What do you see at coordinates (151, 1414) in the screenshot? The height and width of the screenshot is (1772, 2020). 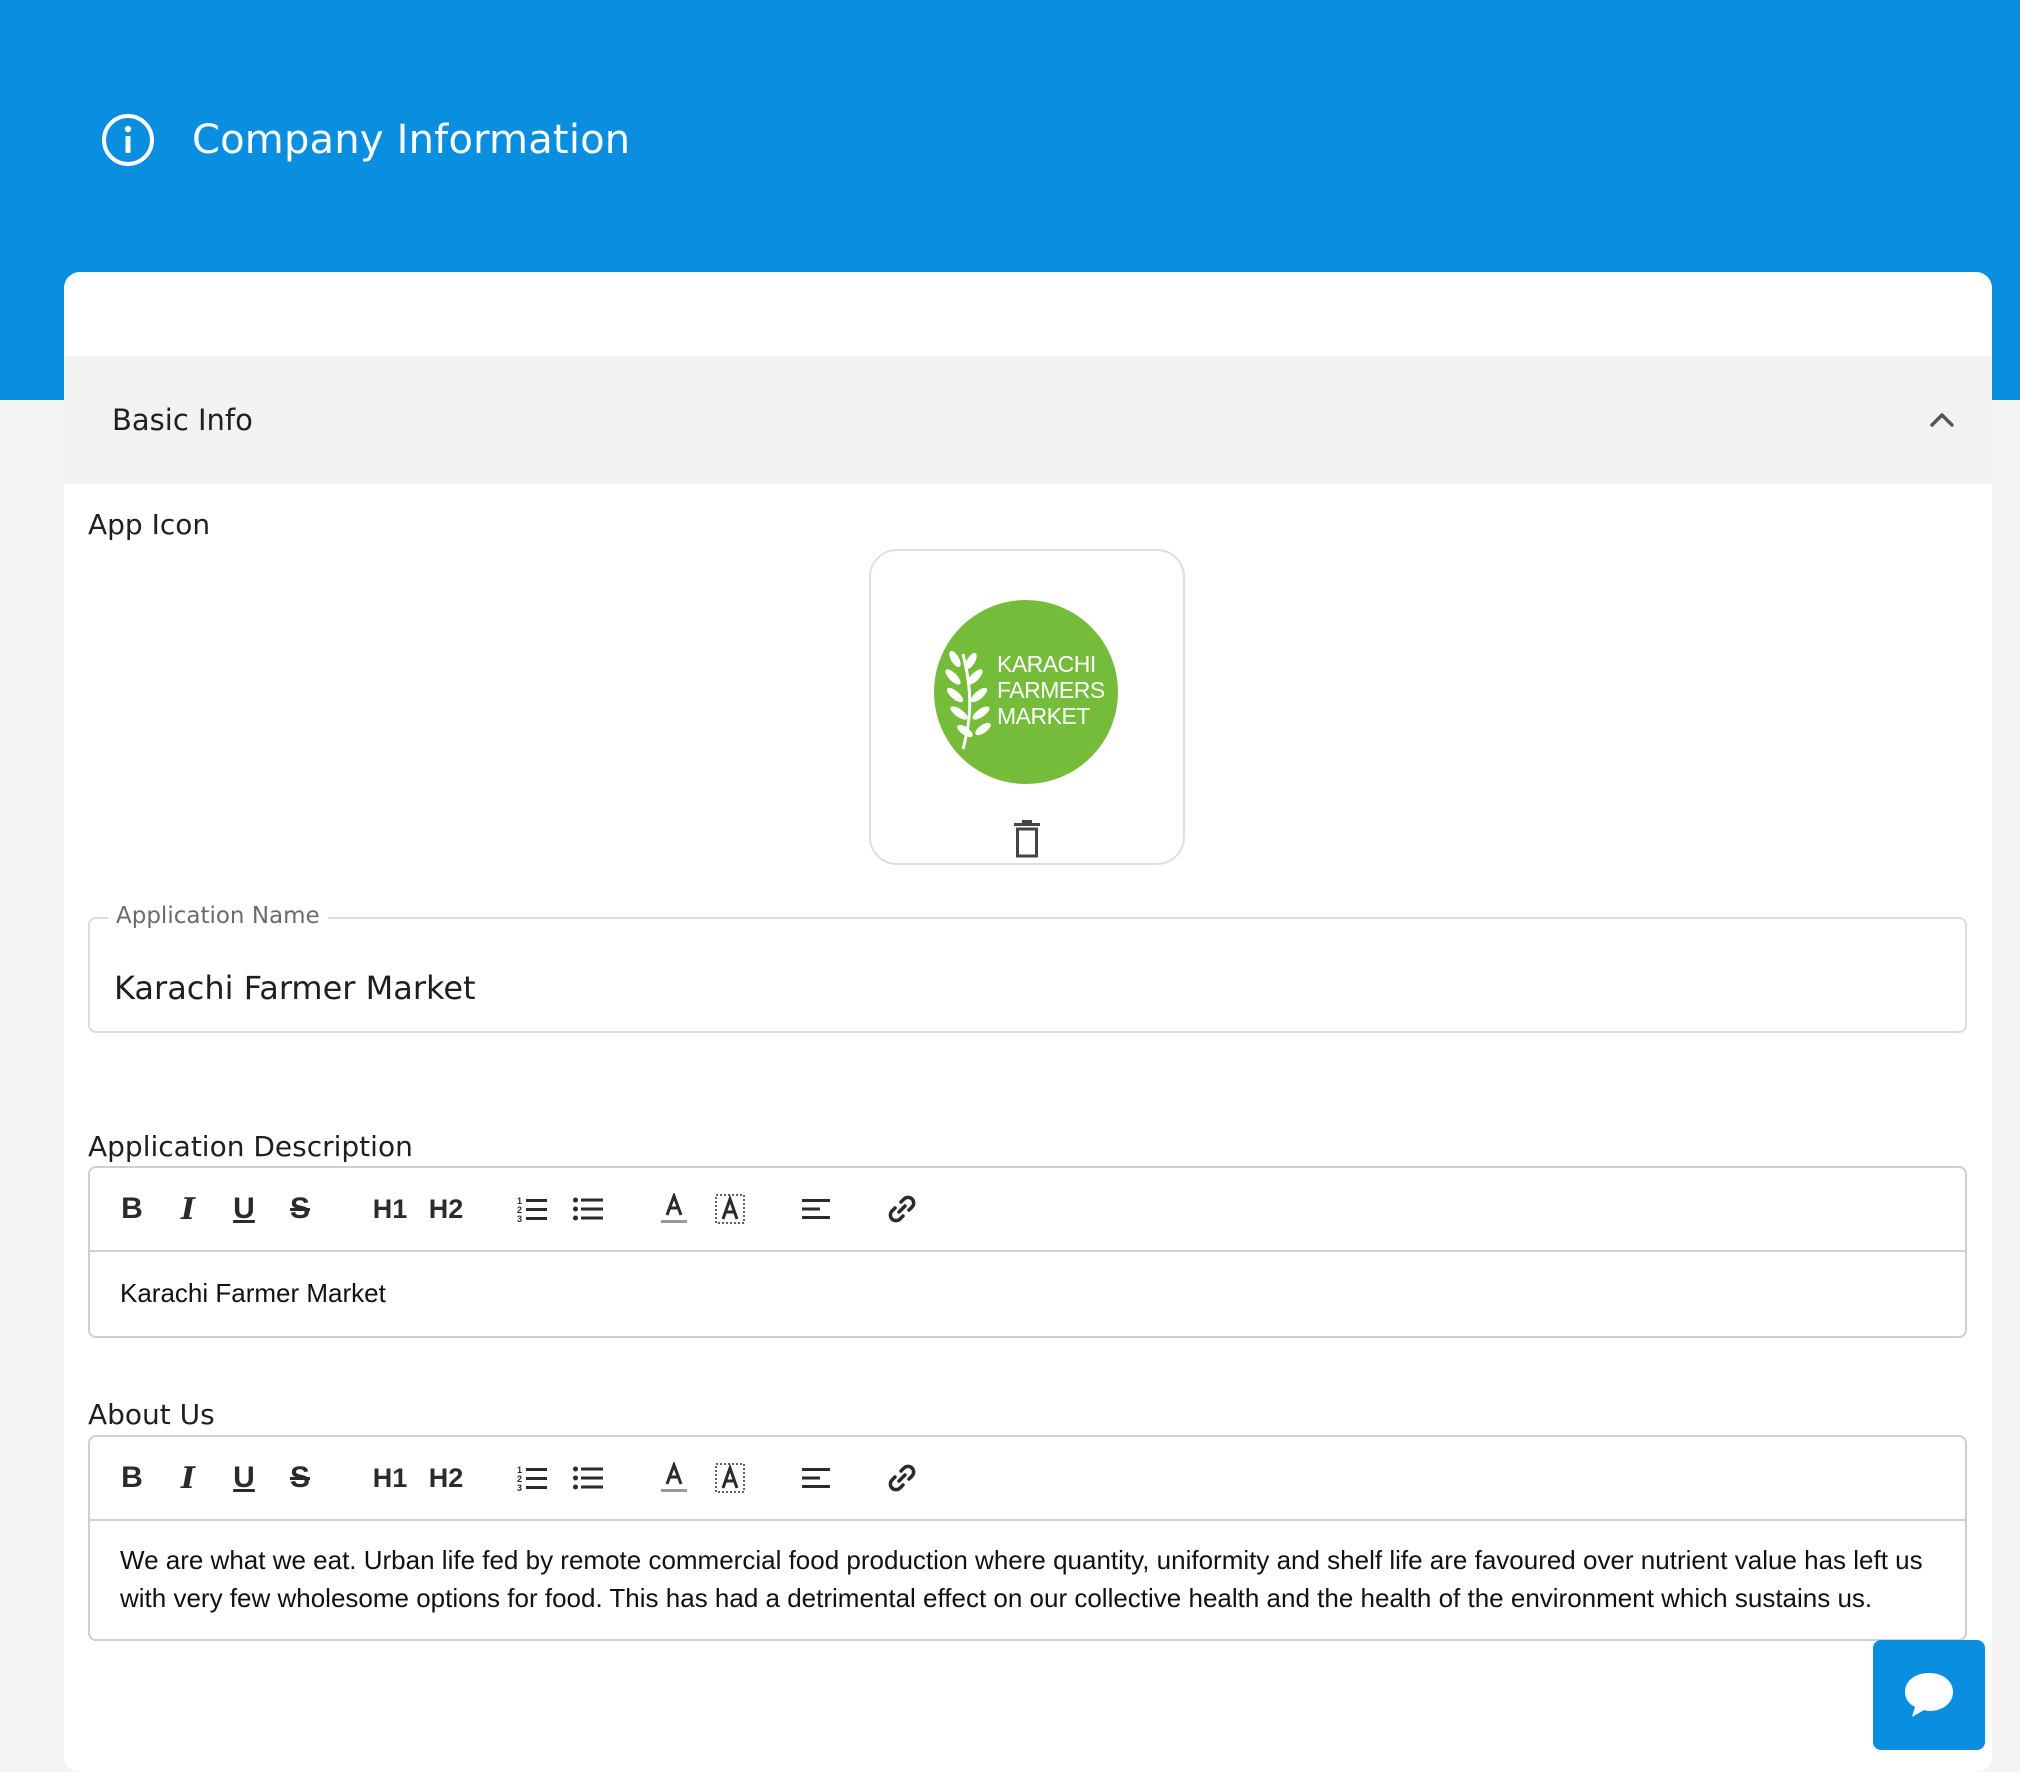 I see `about-us-label: About Us` at bounding box center [151, 1414].